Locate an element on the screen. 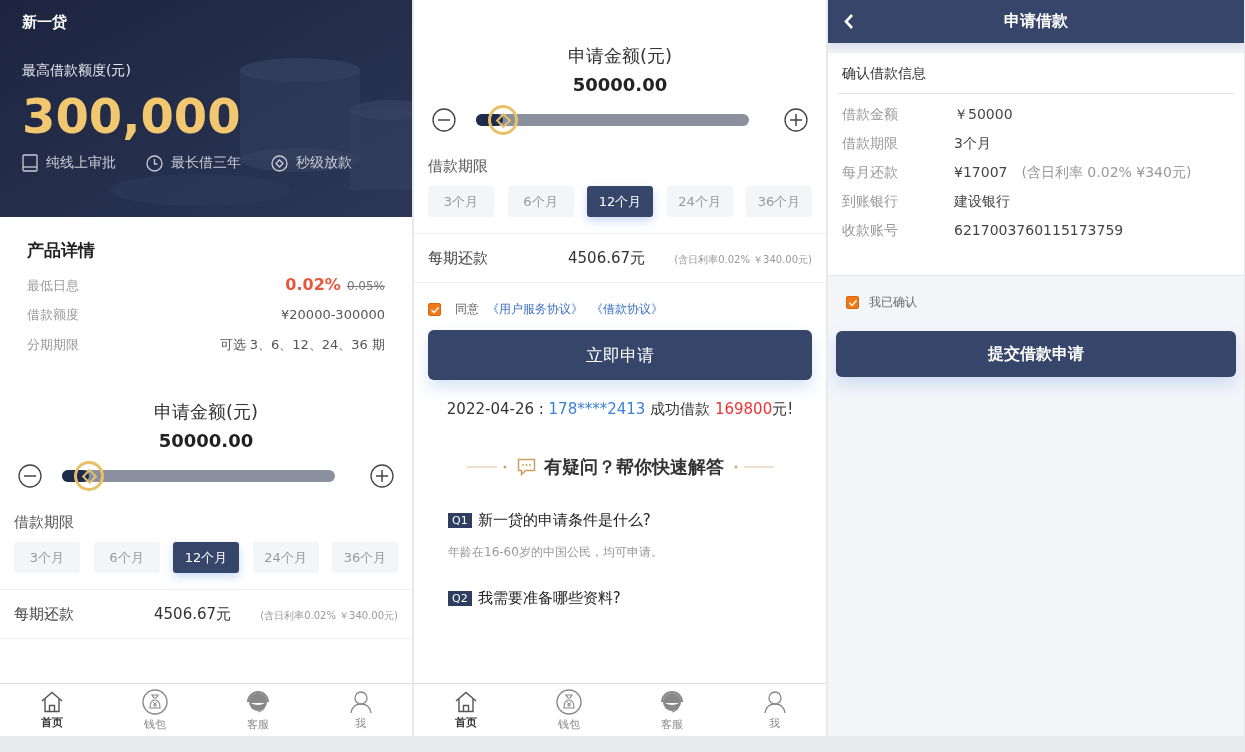 This screenshot has width=1245, height=752. limit-amount: 300,000 is located at coordinates (131, 116).